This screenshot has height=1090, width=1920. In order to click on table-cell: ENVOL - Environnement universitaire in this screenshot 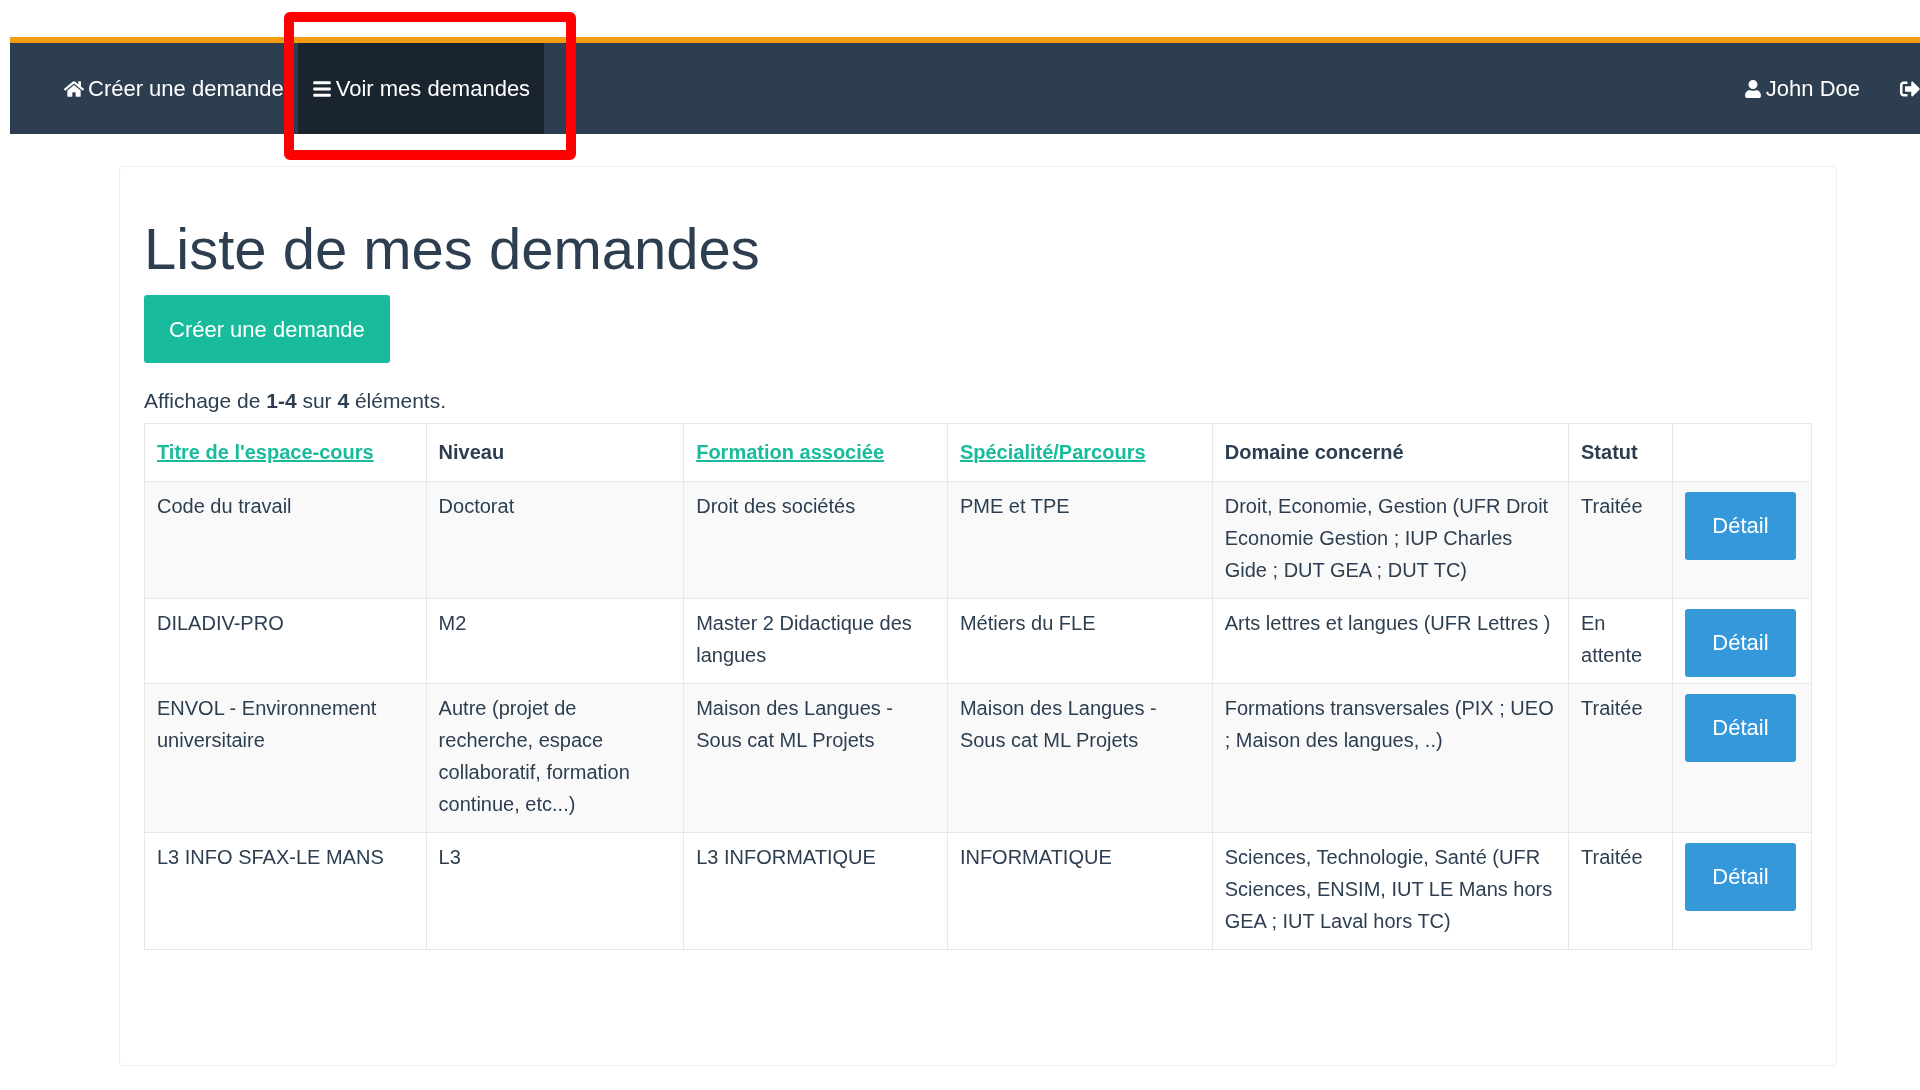, I will do `click(285, 757)`.